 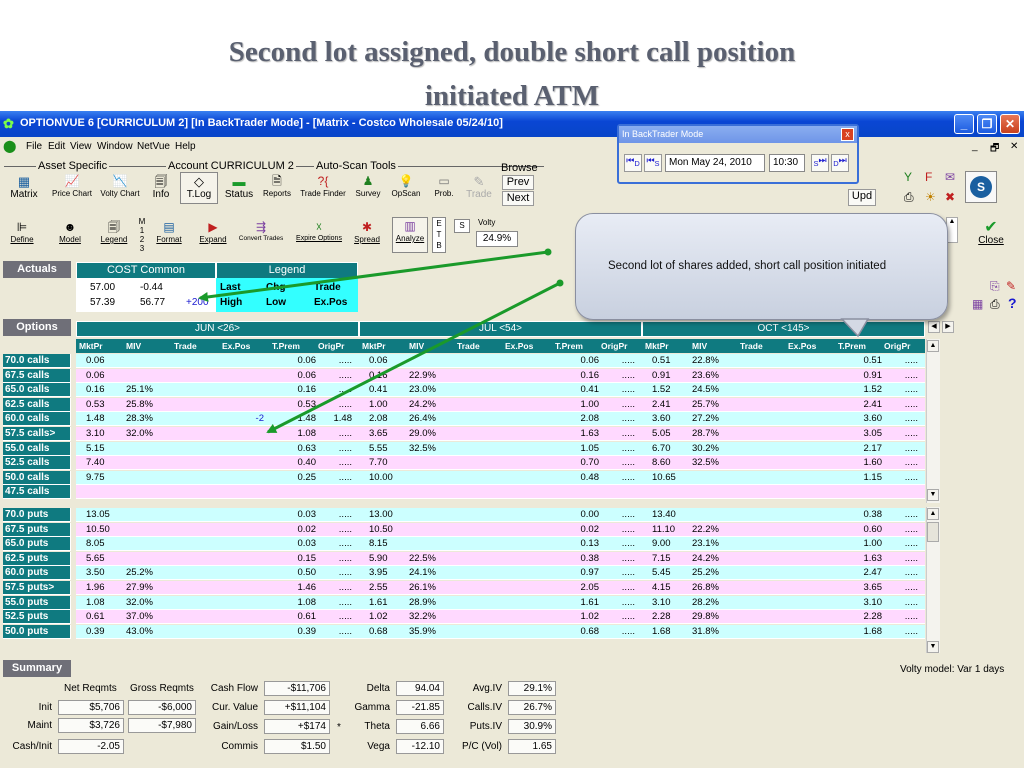 What do you see at coordinates (373, 276) in the screenshot?
I see `arrow-to-expos` at bounding box center [373, 276].